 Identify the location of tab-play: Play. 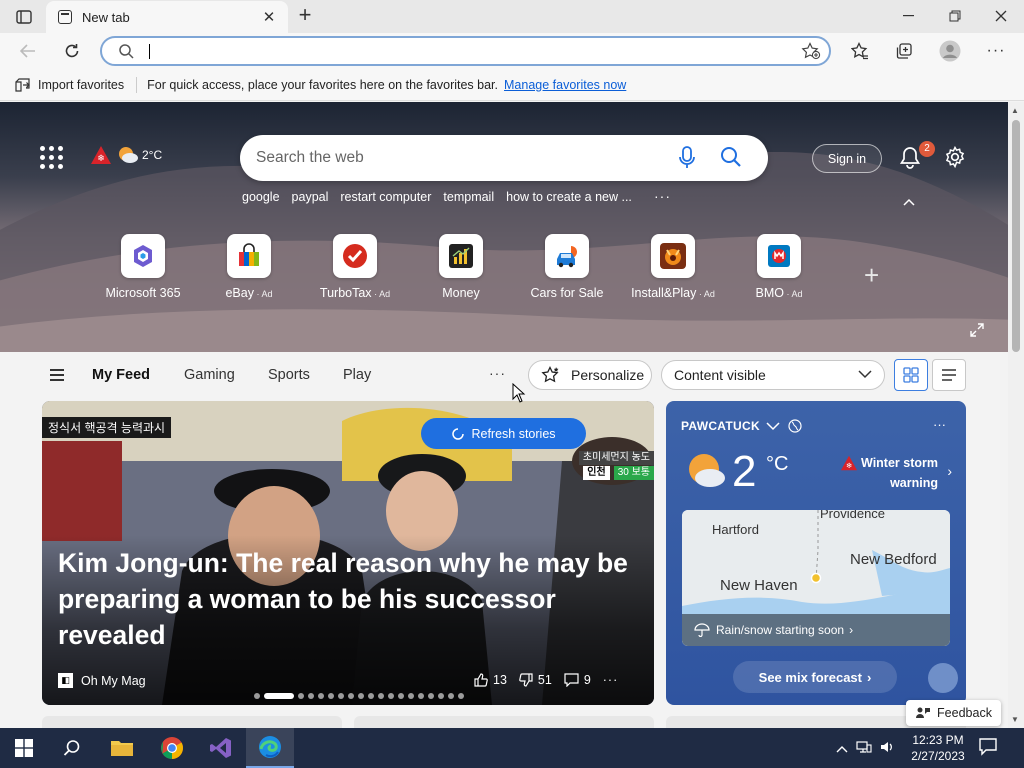
(357, 375).